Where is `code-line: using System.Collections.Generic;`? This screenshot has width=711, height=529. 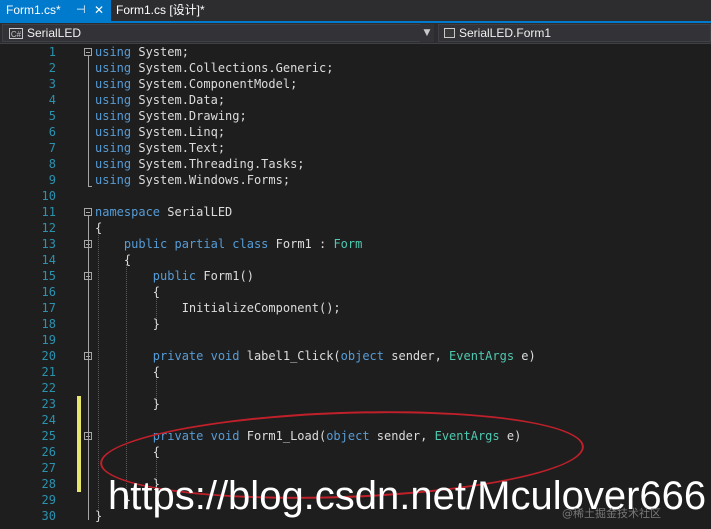 code-line: using System.Collections.Generic; is located at coordinates (214, 68).